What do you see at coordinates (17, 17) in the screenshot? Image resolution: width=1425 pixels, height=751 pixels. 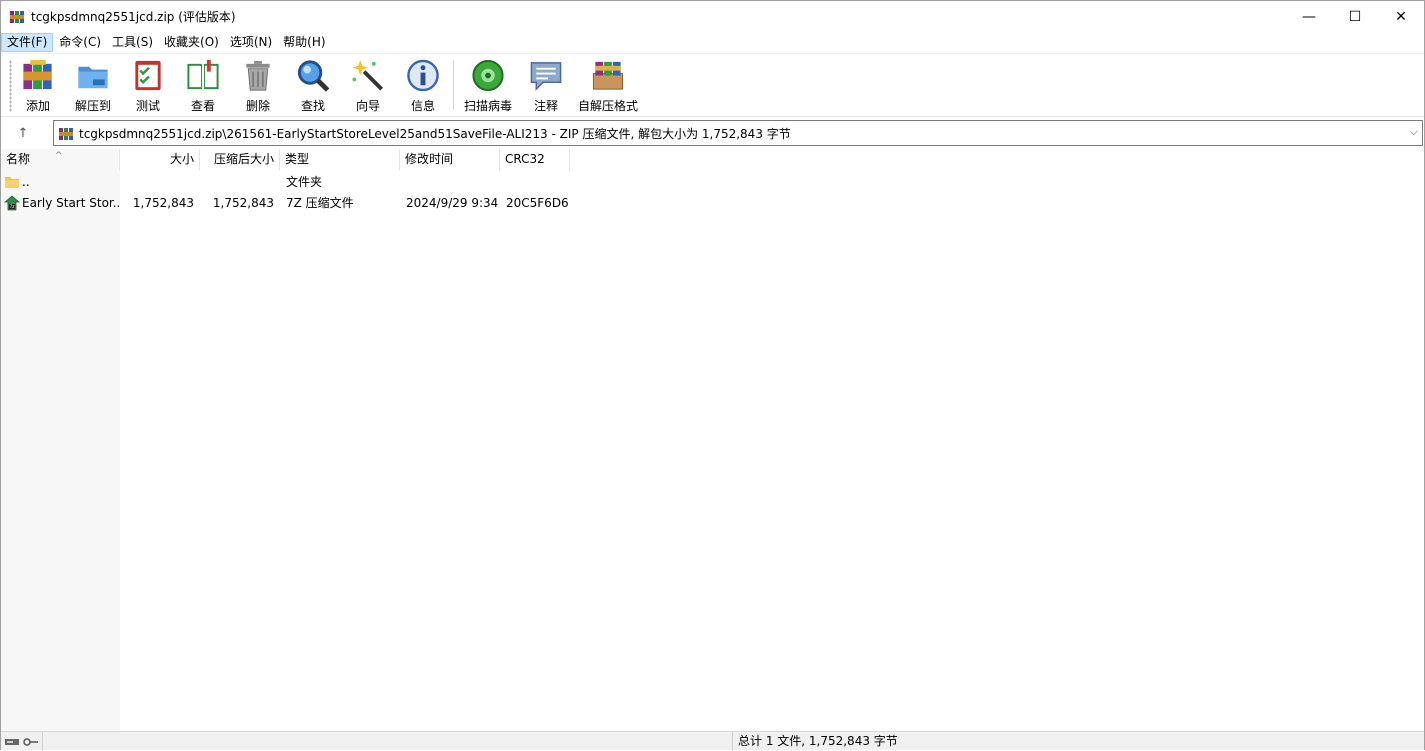 I see `winrar-icon` at bounding box center [17, 17].